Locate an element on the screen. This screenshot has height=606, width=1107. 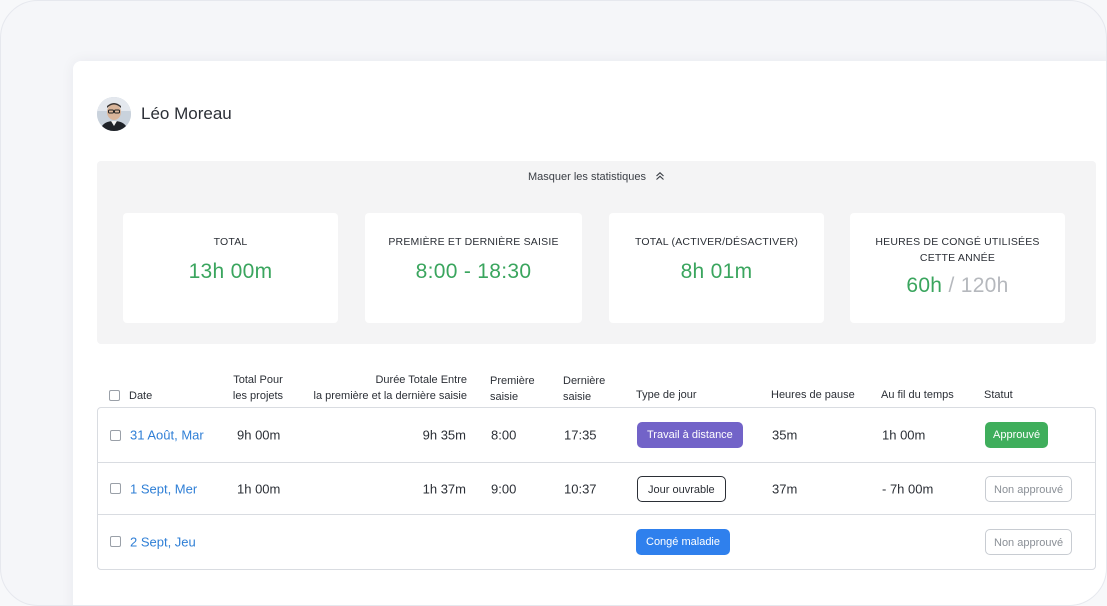
header-first-entry: Première saisie is located at coordinates (512, 389).